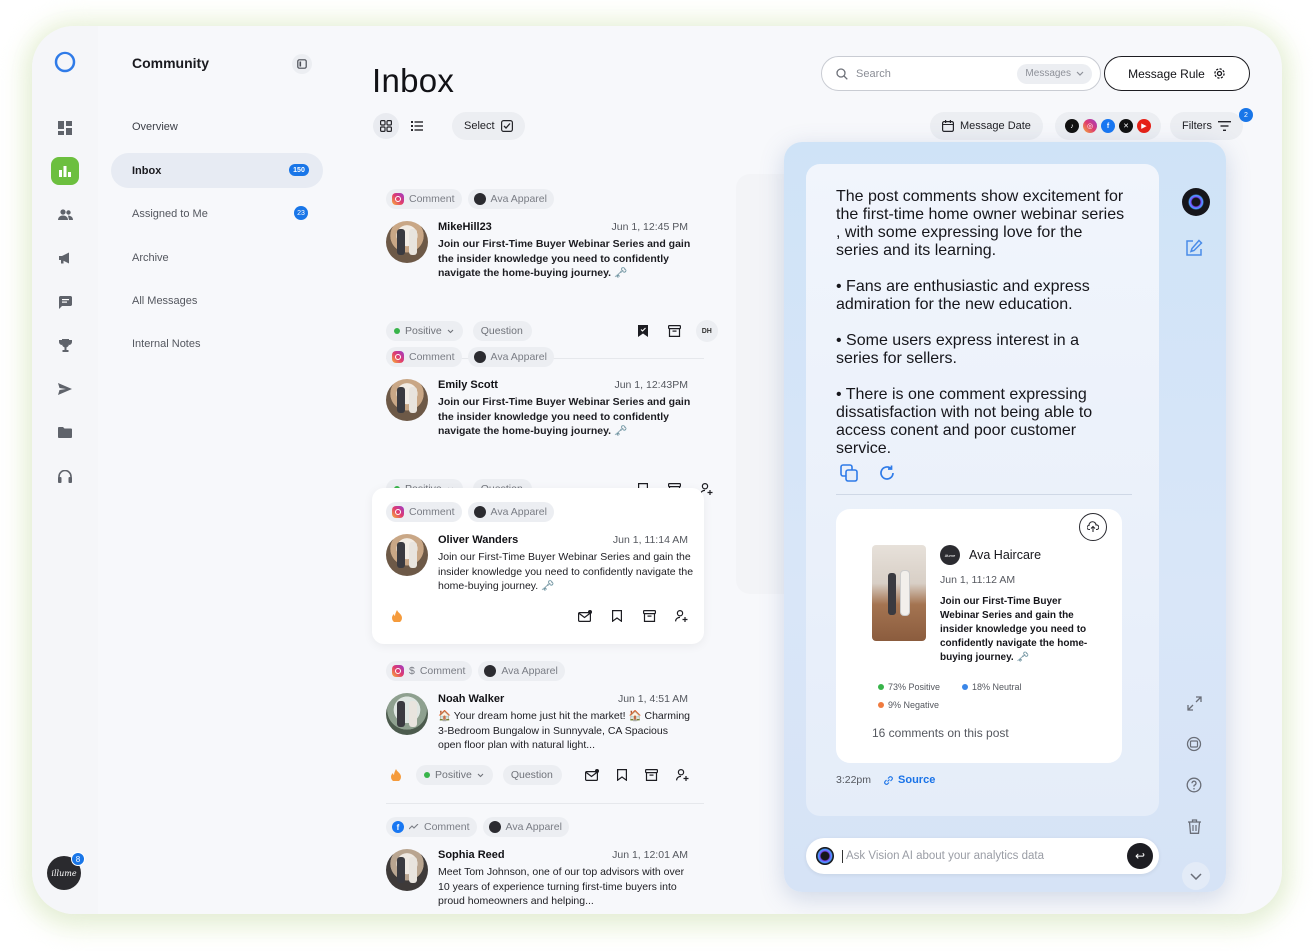 The image size is (1313, 951). I want to click on comment-count: 16 comments on this post, so click(940, 733).